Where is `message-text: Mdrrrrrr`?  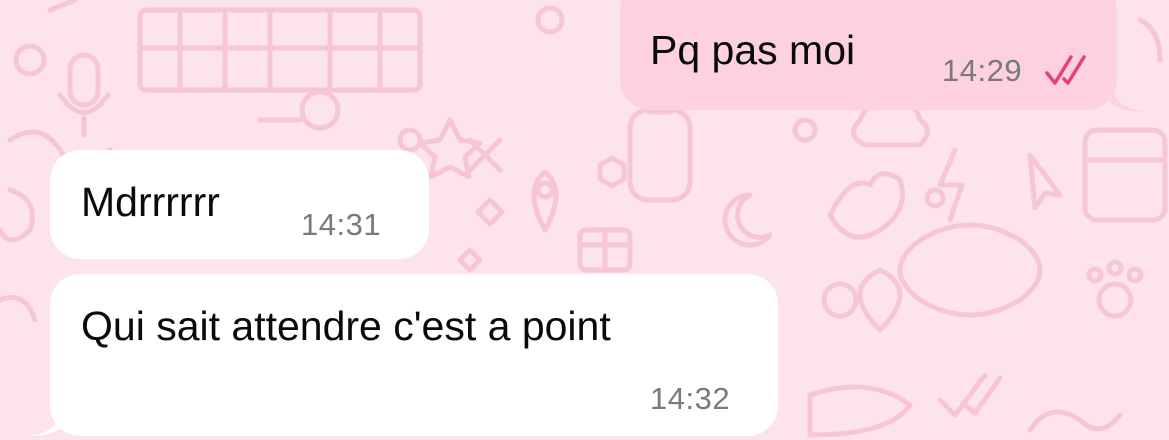
message-text: Mdrrrrrr is located at coordinates (150, 202).